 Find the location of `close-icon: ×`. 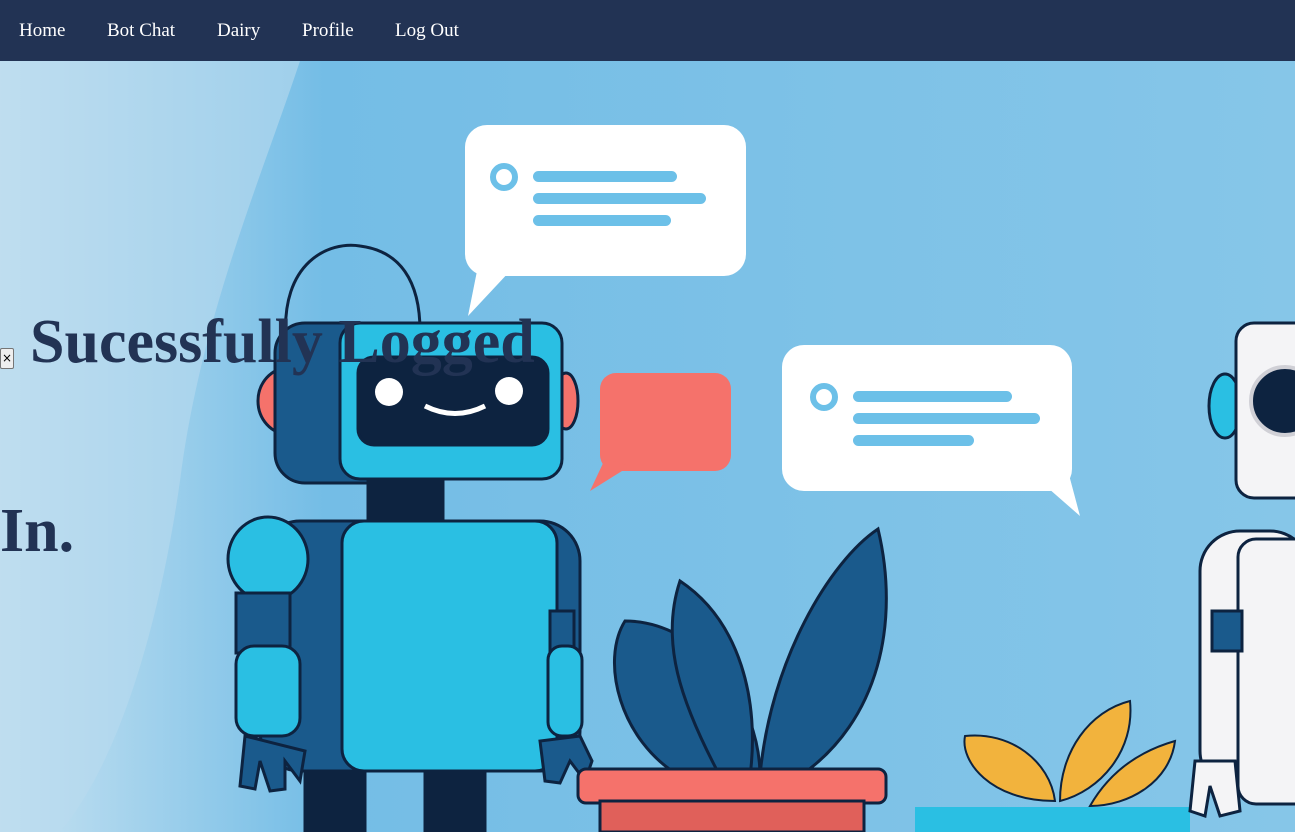

close-icon: × is located at coordinates (7, 358).